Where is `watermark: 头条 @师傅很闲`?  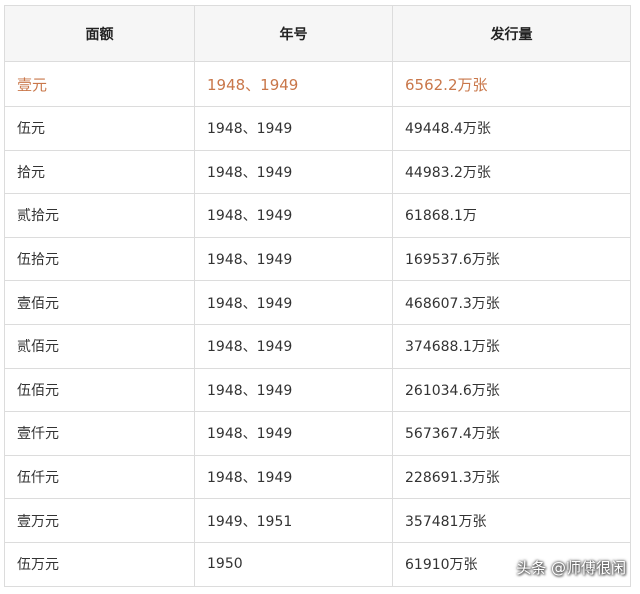 watermark: 头条 @师傅很闲 is located at coordinates (571, 568).